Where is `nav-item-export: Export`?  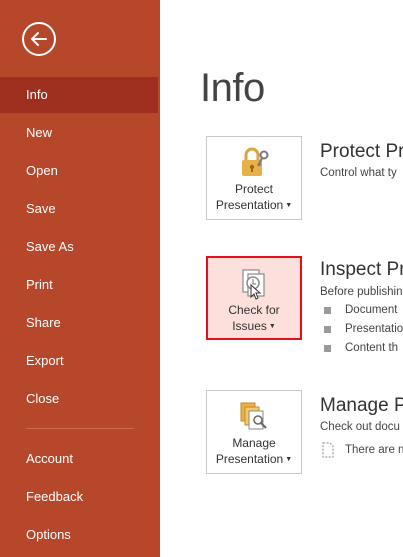 nav-item-export: Export is located at coordinates (79, 361).